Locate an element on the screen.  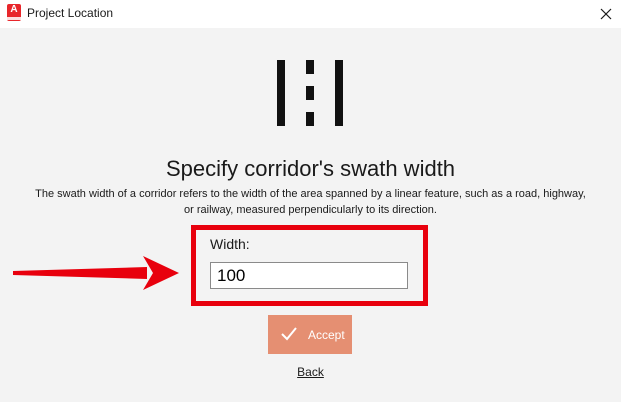
checkmark-icon is located at coordinates (289, 334).